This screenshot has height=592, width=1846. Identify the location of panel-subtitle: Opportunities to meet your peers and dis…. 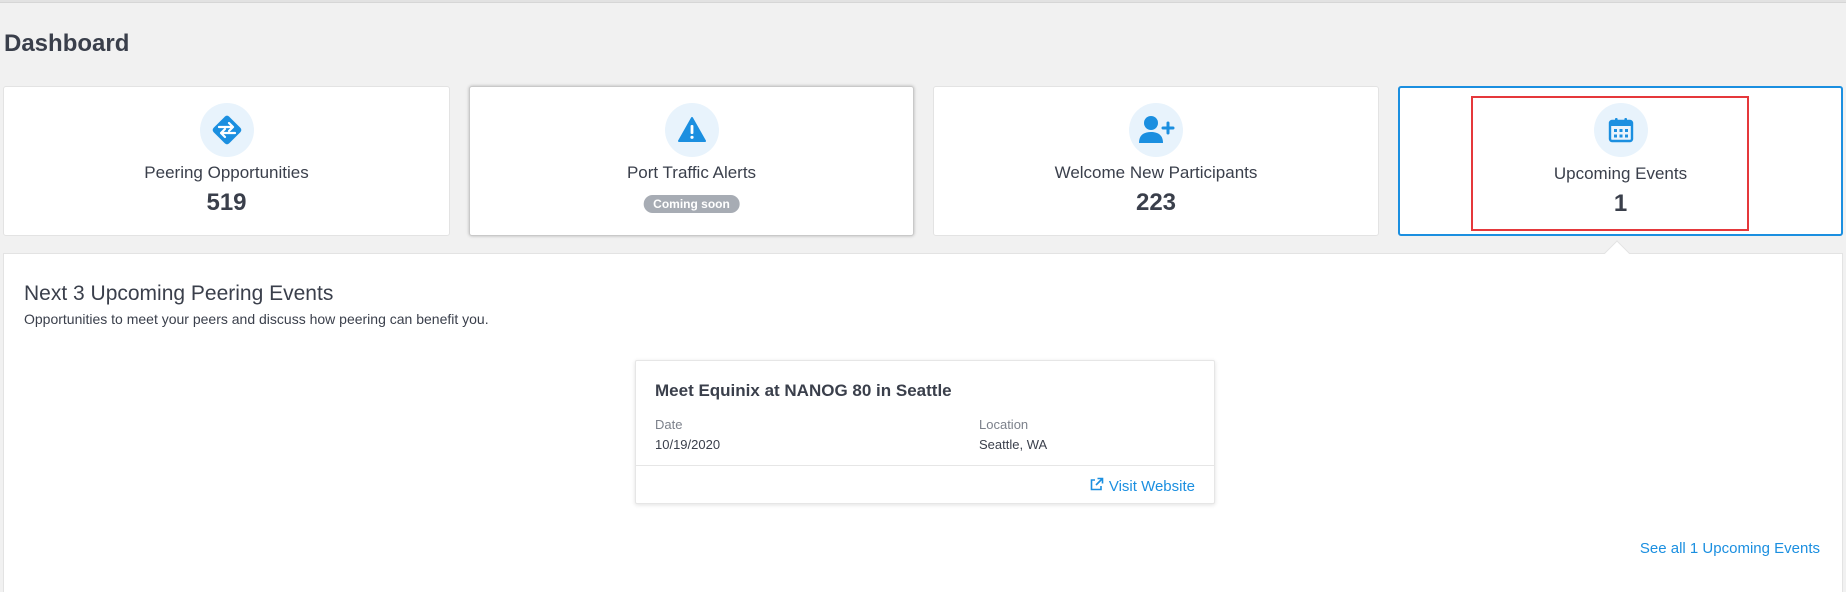
(256, 319).